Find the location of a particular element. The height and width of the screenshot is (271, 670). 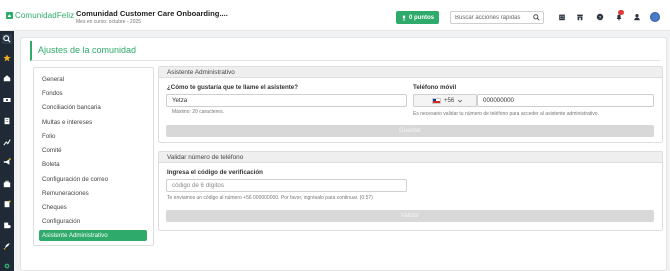

briefcase-icon is located at coordinates (7, 184).